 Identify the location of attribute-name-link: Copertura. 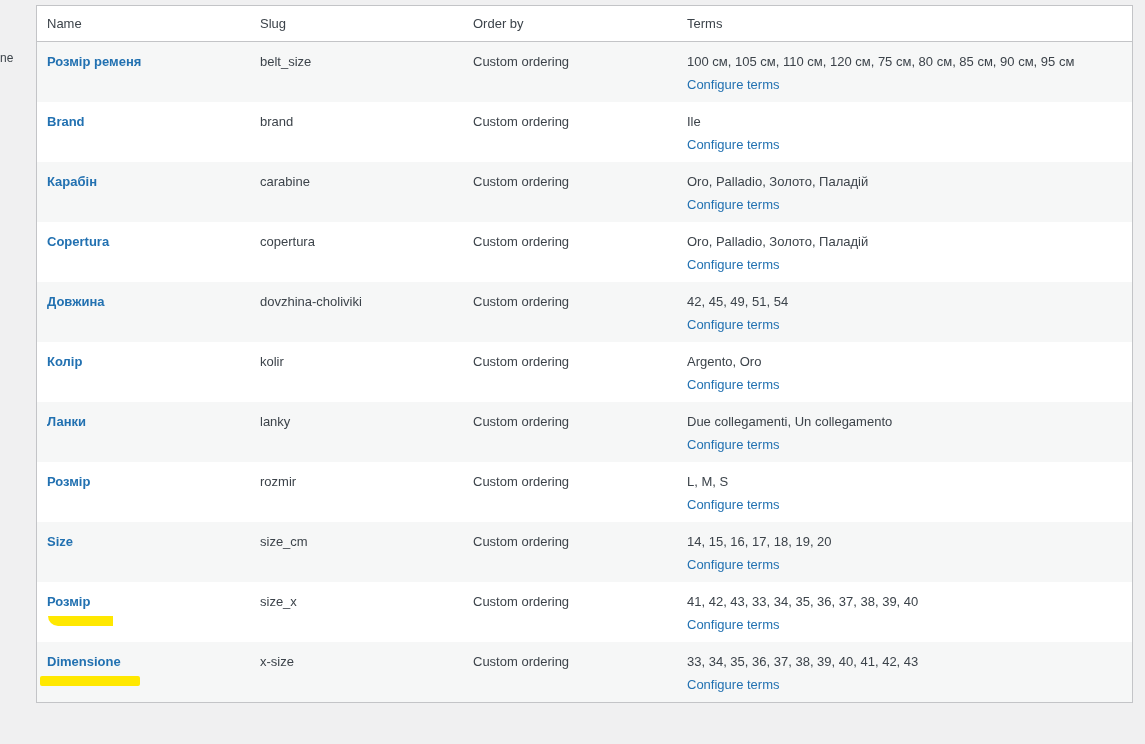
(78, 241).